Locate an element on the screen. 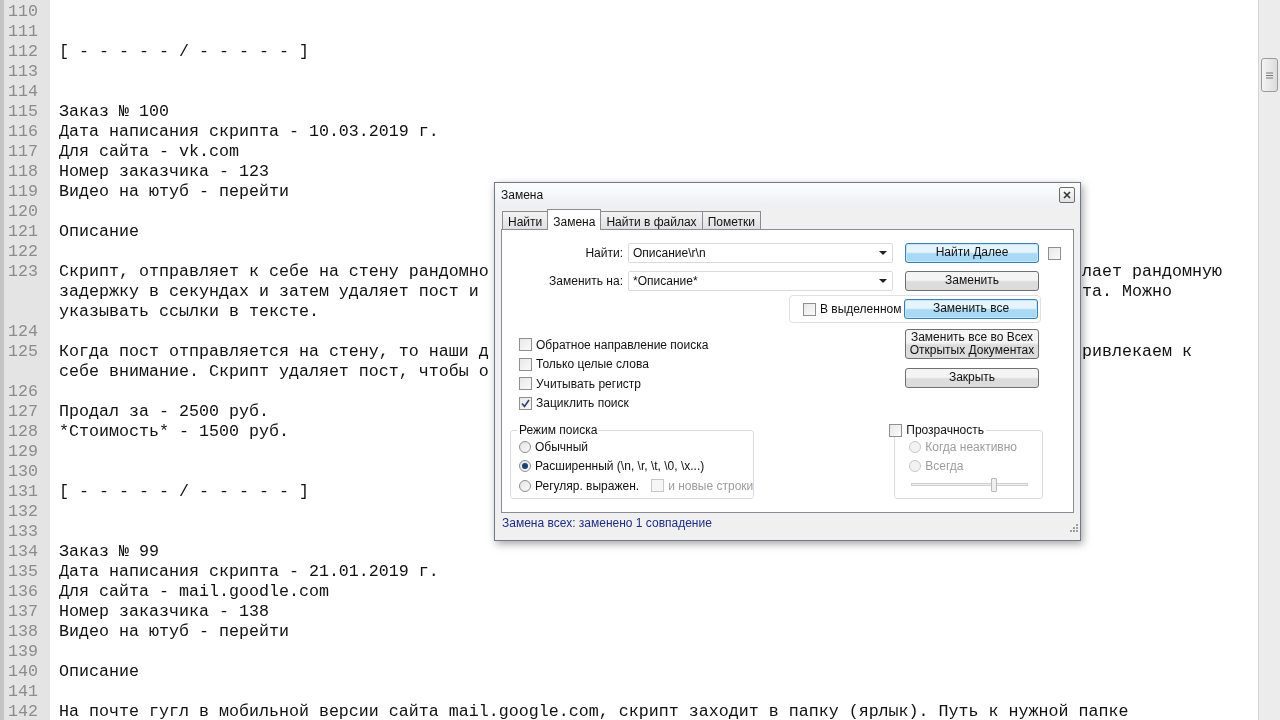  text-line: указывать ссылки в тексте. is located at coordinates (189, 312).